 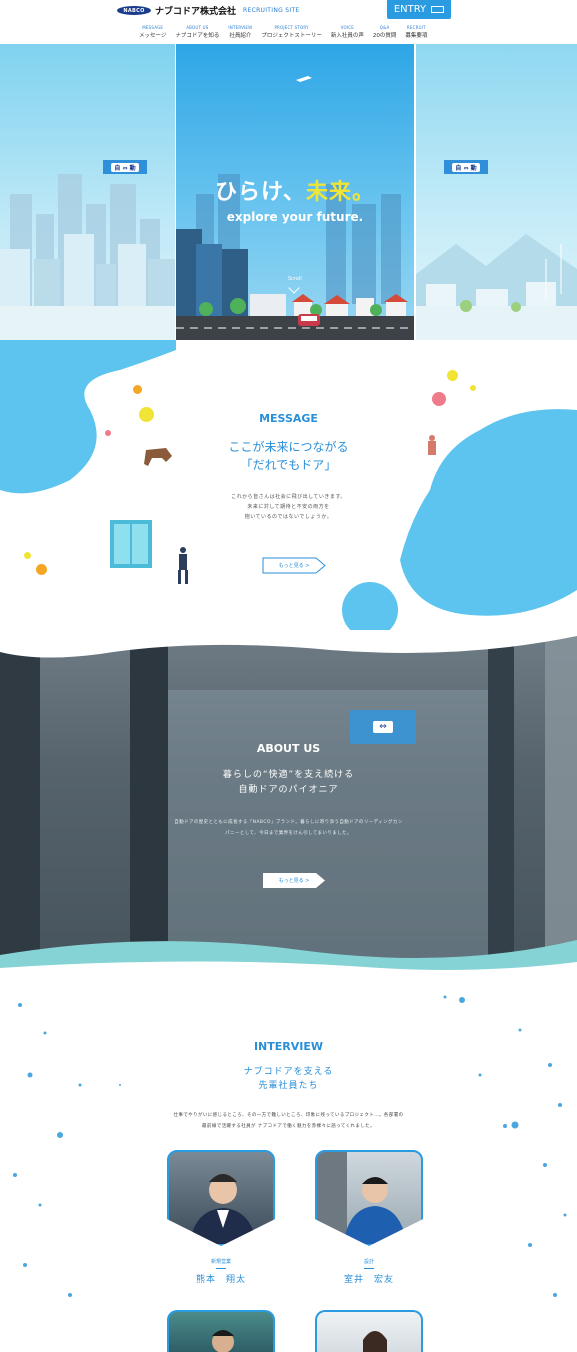 I want to click on logo-badge: NABCO, so click(x=134, y=10).